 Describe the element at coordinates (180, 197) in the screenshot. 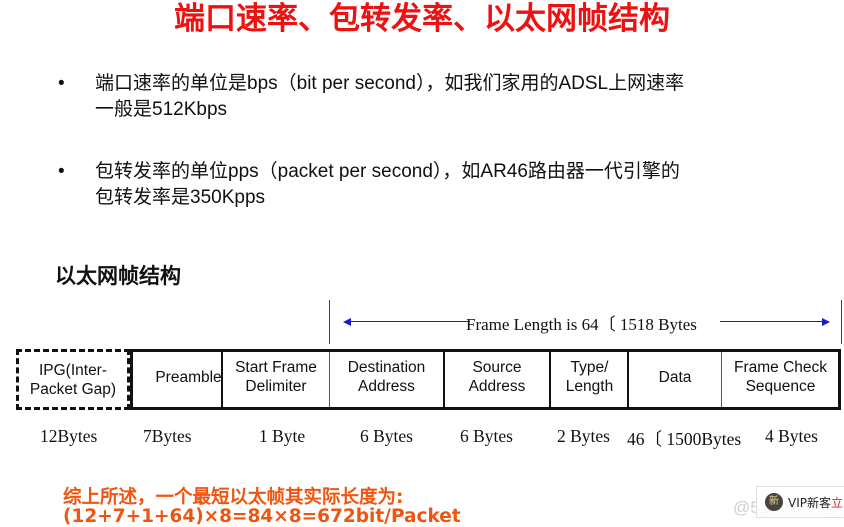

I see `bullet-line: 包转发率是350Kpps` at that location.